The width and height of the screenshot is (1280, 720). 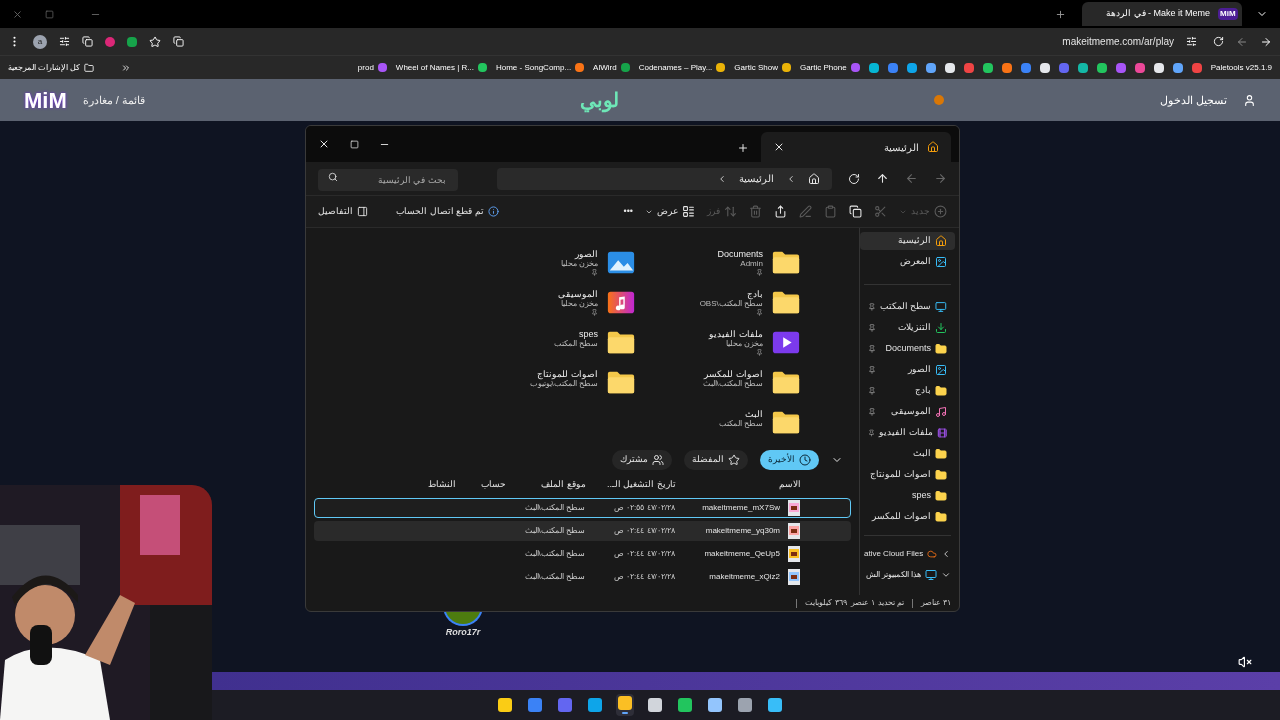 I want to click on account-status-button: تم قطع اتصال الحساب, so click(x=447, y=211).